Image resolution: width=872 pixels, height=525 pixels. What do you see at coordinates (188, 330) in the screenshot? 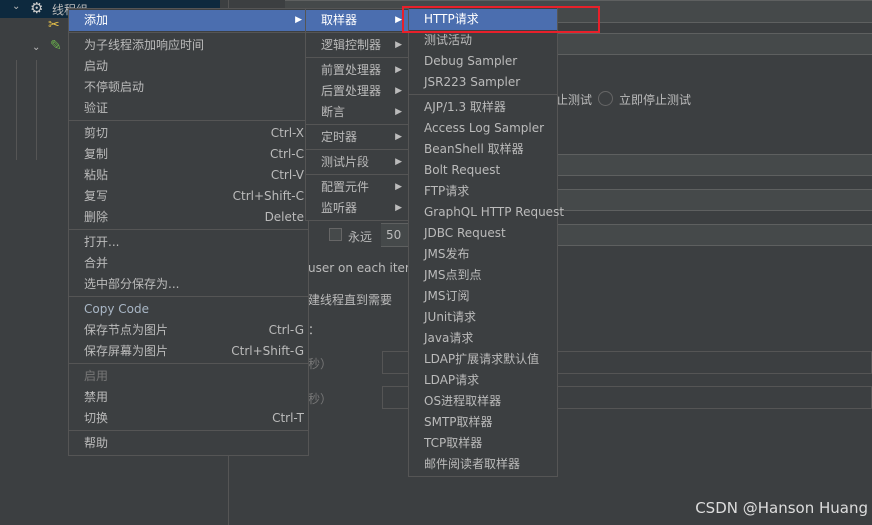
I see `menu-item: 保存节点为图片 Ctrl-G` at bounding box center [188, 330].